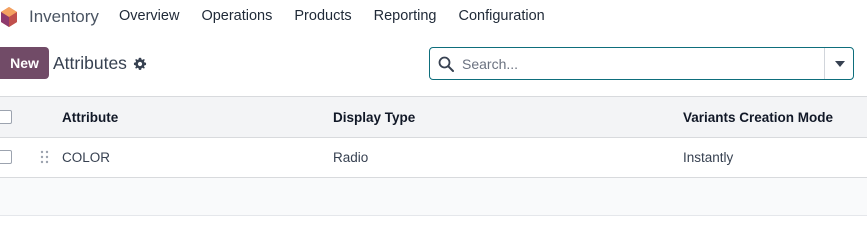 The height and width of the screenshot is (246, 867). Describe the element at coordinates (6, 117) in the screenshot. I see `select-all-checkbox` at that location.